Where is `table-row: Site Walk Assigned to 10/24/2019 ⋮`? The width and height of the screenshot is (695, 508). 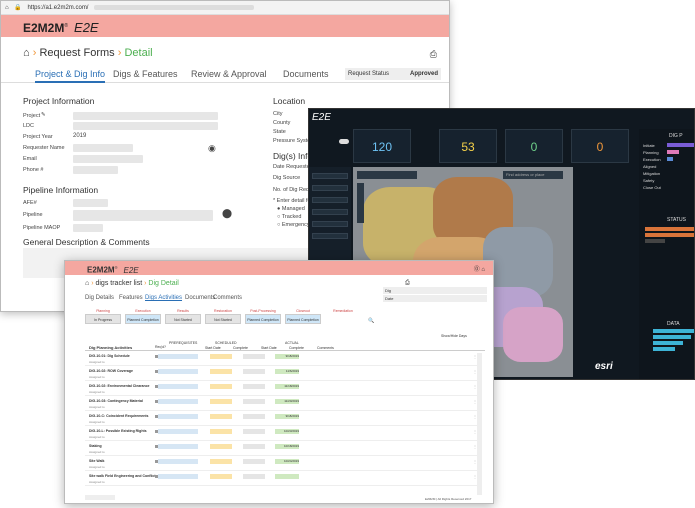
table-row: Site Walk Assigned to 10/24/2019 ⋮ is located at coordinates (281, 464).